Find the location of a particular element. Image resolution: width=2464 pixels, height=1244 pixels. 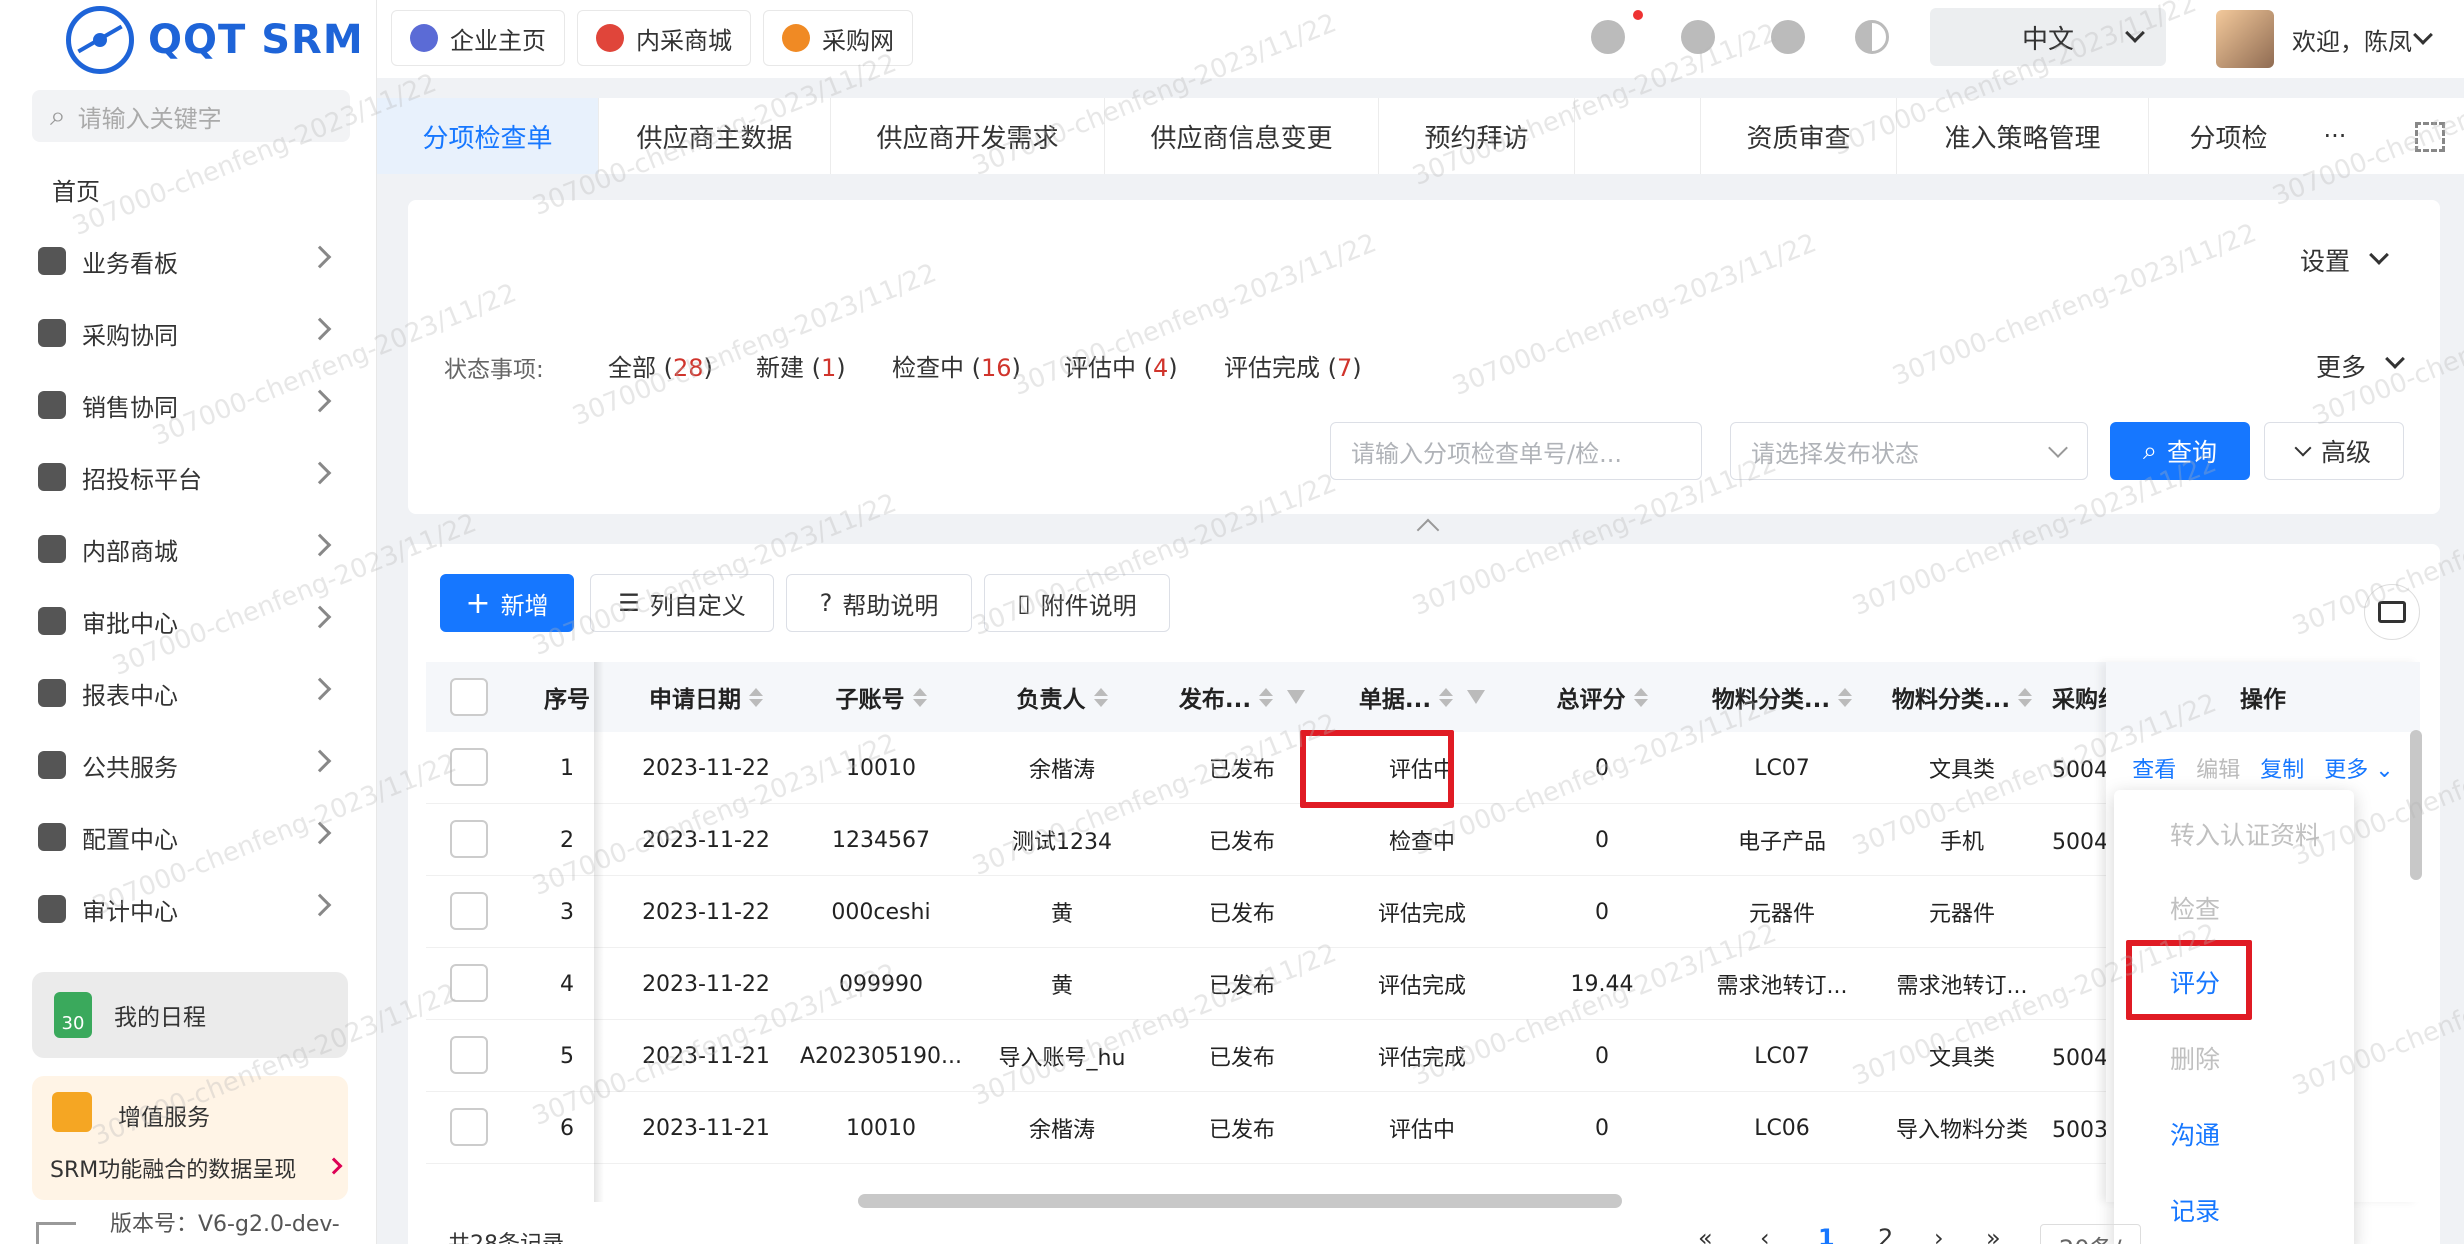

publish-status-select: 请选择发布状态 is located at coordinates (1909, 451).